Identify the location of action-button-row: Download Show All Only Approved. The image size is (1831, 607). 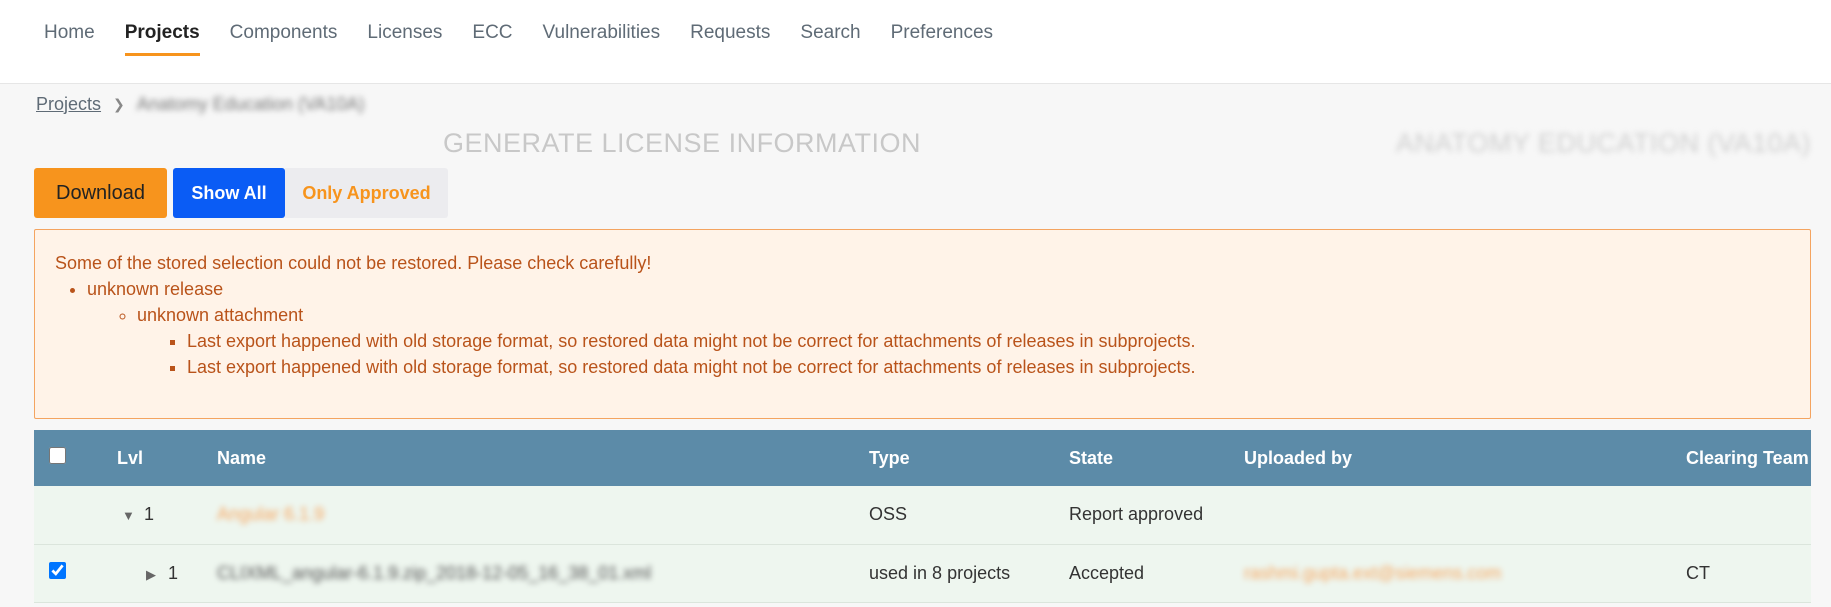
(915, 193).